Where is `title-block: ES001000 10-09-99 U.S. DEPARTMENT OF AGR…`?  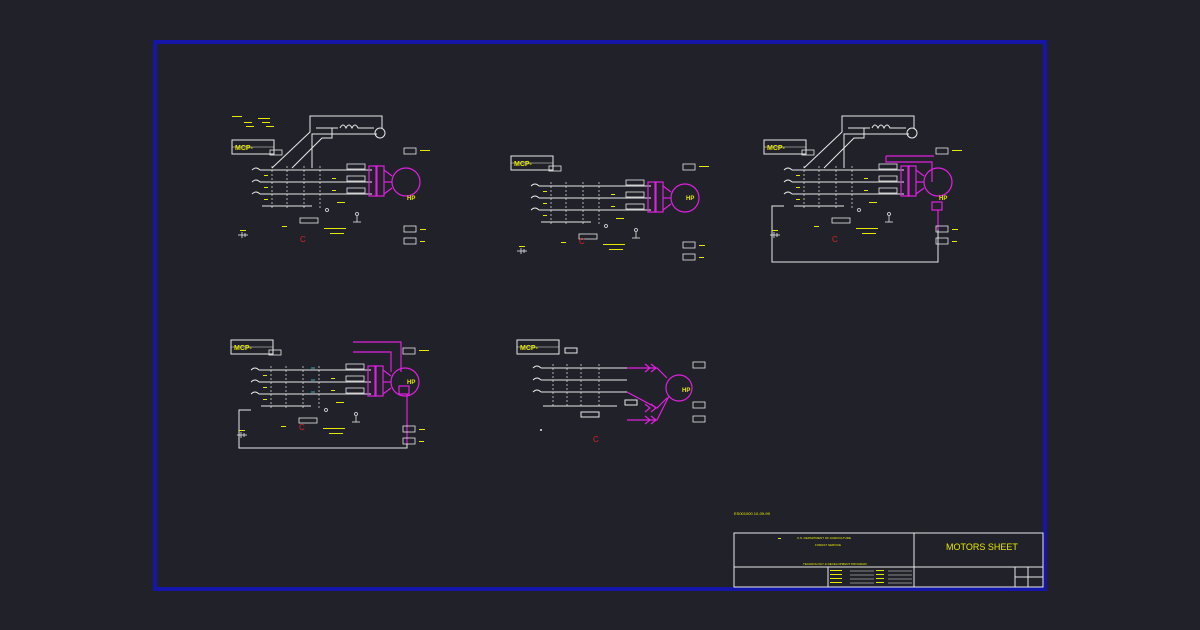
title-block: ES001000 10-09-99 U.S. DEPARTMENT OF AGR… is located at coordinates (888, 549).